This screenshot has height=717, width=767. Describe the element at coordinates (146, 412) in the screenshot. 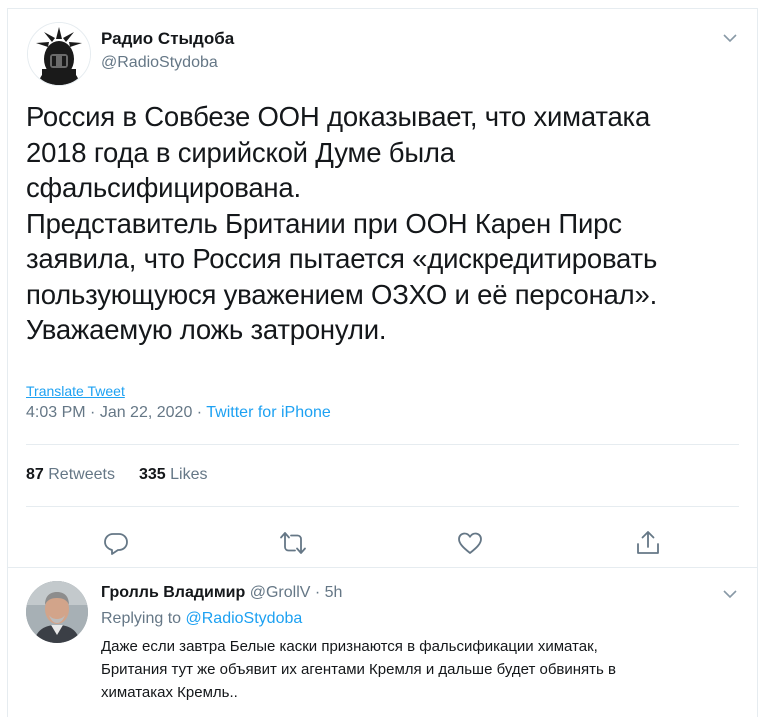

I see `tweet-date: Jan 22, 2020` at that location.